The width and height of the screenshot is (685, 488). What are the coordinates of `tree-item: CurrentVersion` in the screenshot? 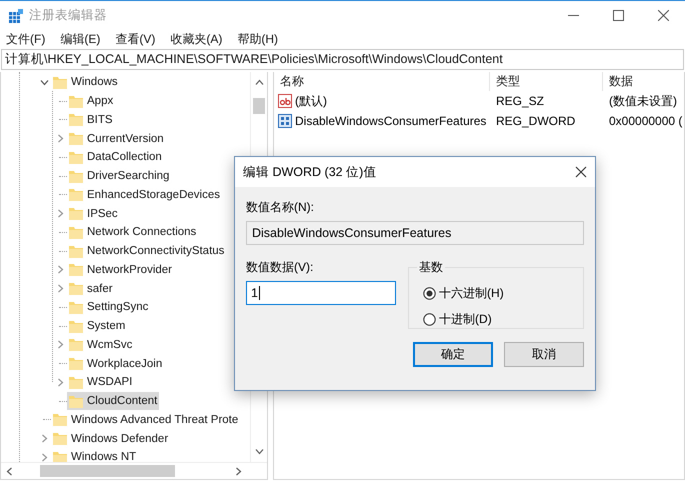 It's located at (116, 139).